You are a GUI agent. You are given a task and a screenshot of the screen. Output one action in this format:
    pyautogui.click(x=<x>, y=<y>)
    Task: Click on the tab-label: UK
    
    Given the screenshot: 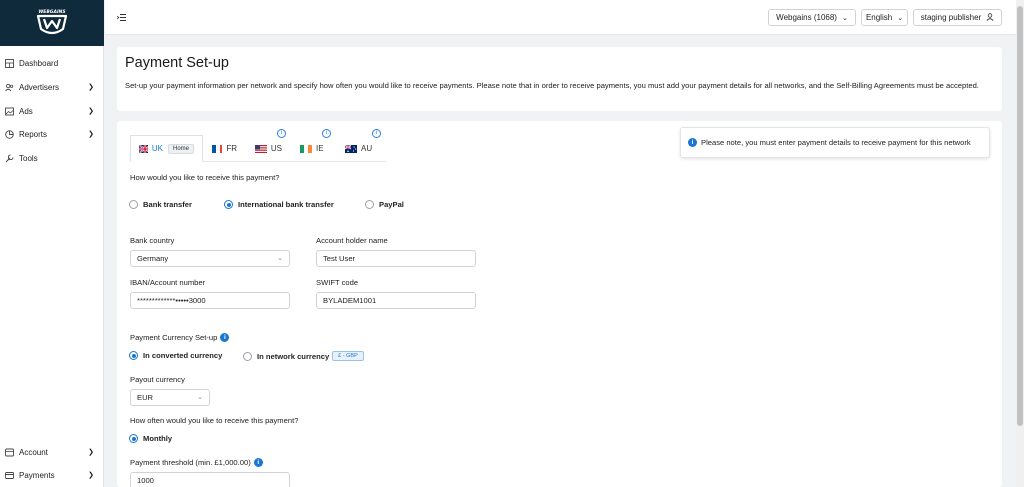 What is the action you would take?
    pyautogui.click(x=157, y=148)
    